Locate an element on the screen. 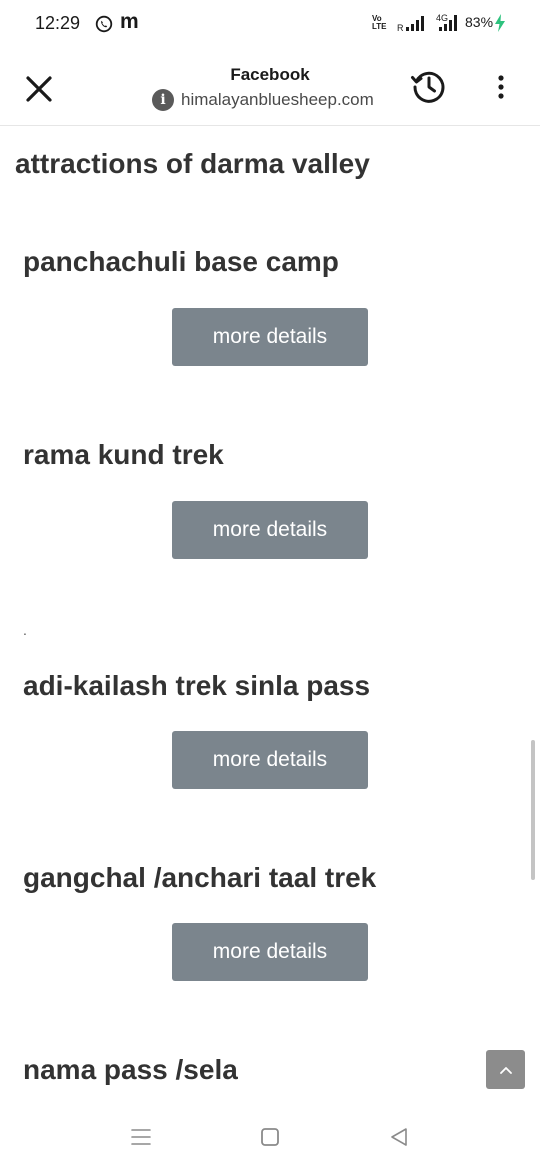 The width and height of the screenshot is (540, 1170). trek-title: panchachuli base camp is located at coordinates (181, 261).